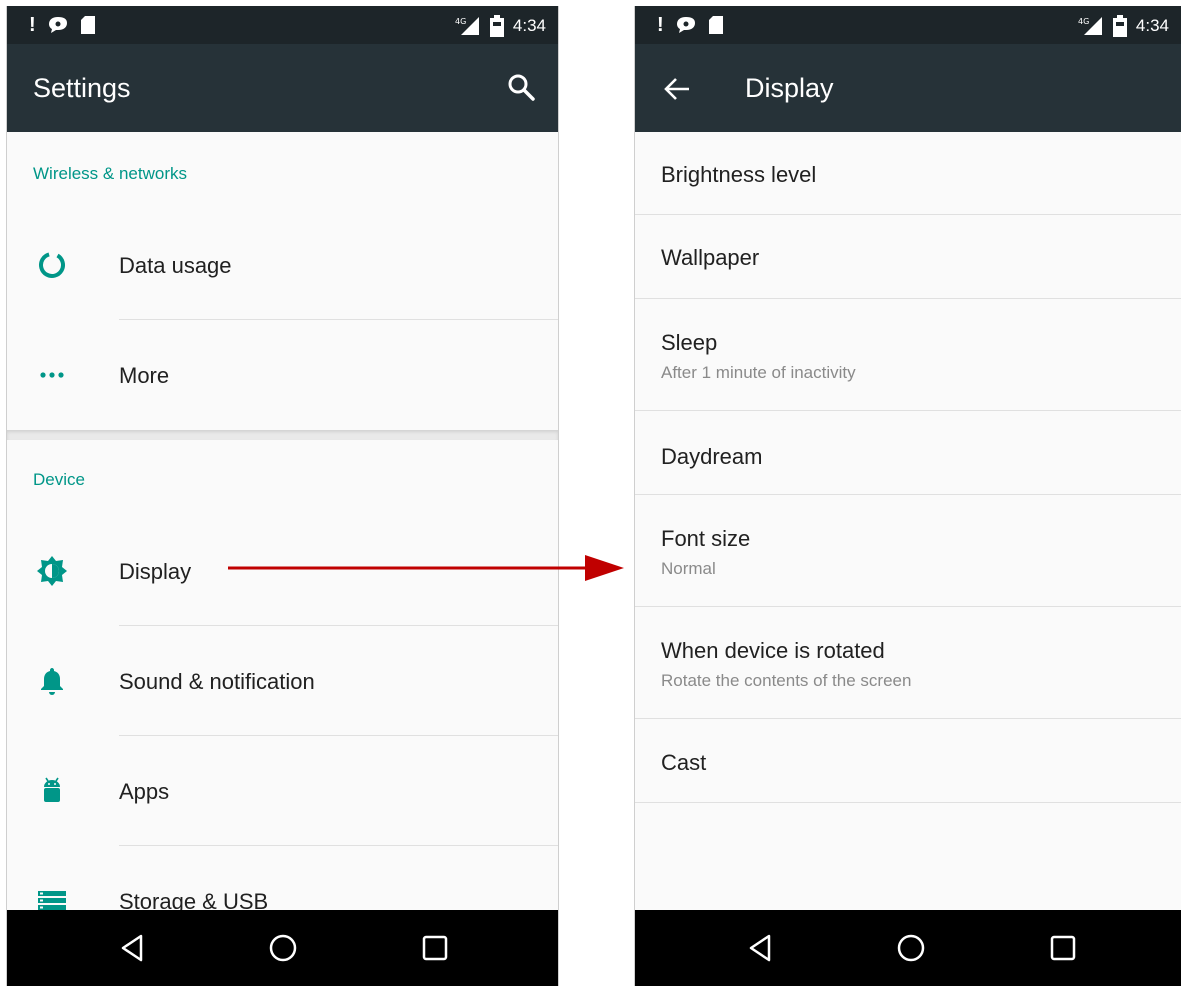 This screenshot has height=986, width=1181. What do you see at coordinates (282, 791) in the screenshot?
I see `settings-item-apps: Apps` at bounding box center [282, 791].